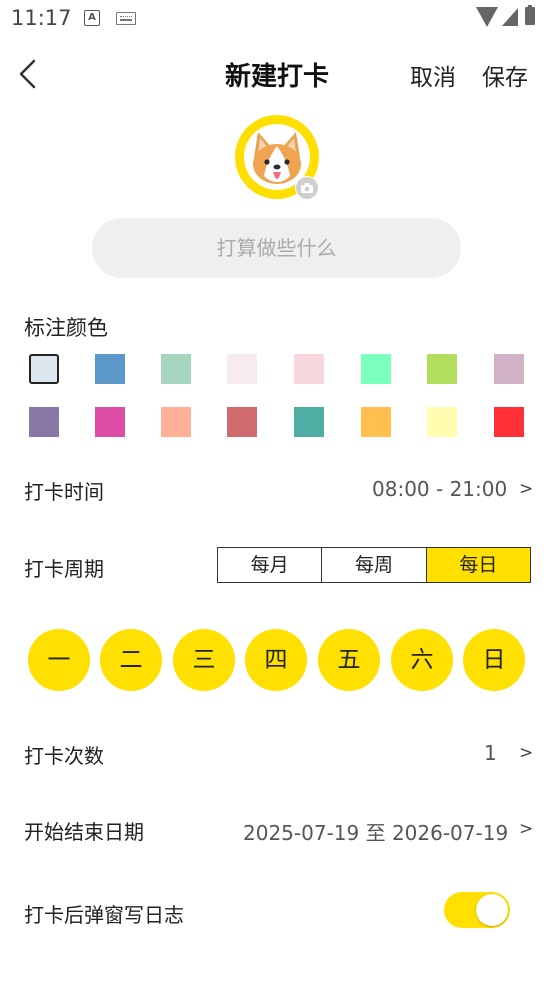 The width and height of the screenshot is (554, 984). Describe the element at coordinates (478, 565) in the screenshot. I see `period-option-daily: 每日` at that location.